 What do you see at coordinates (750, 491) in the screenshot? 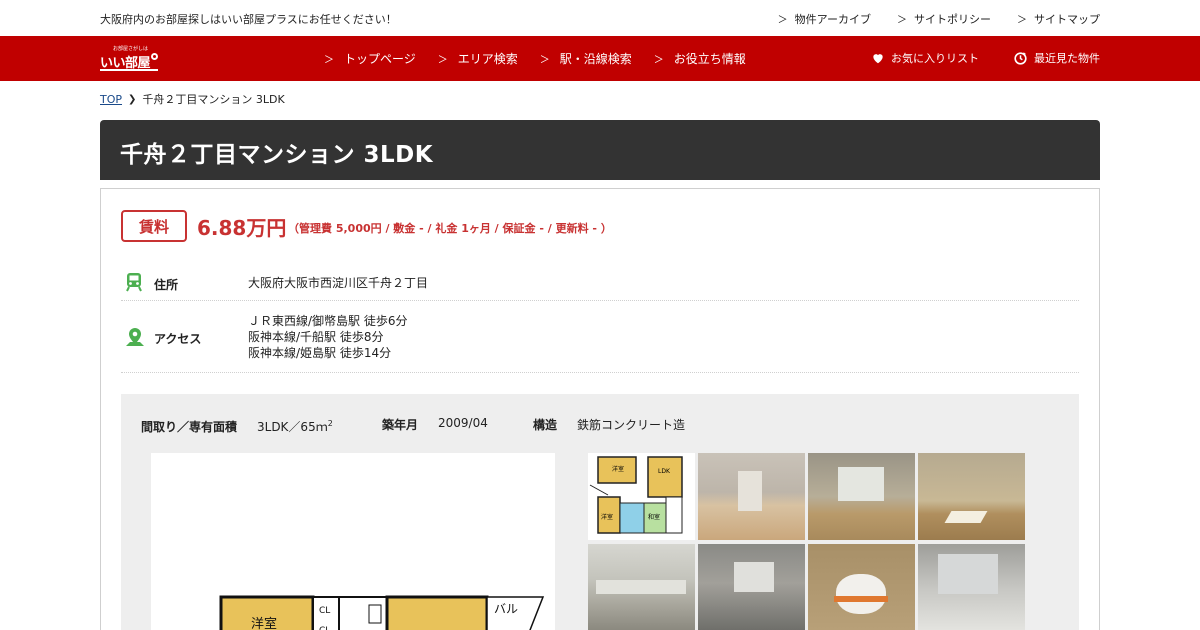
I see `photo-detail` at bounding box center [750, 491].